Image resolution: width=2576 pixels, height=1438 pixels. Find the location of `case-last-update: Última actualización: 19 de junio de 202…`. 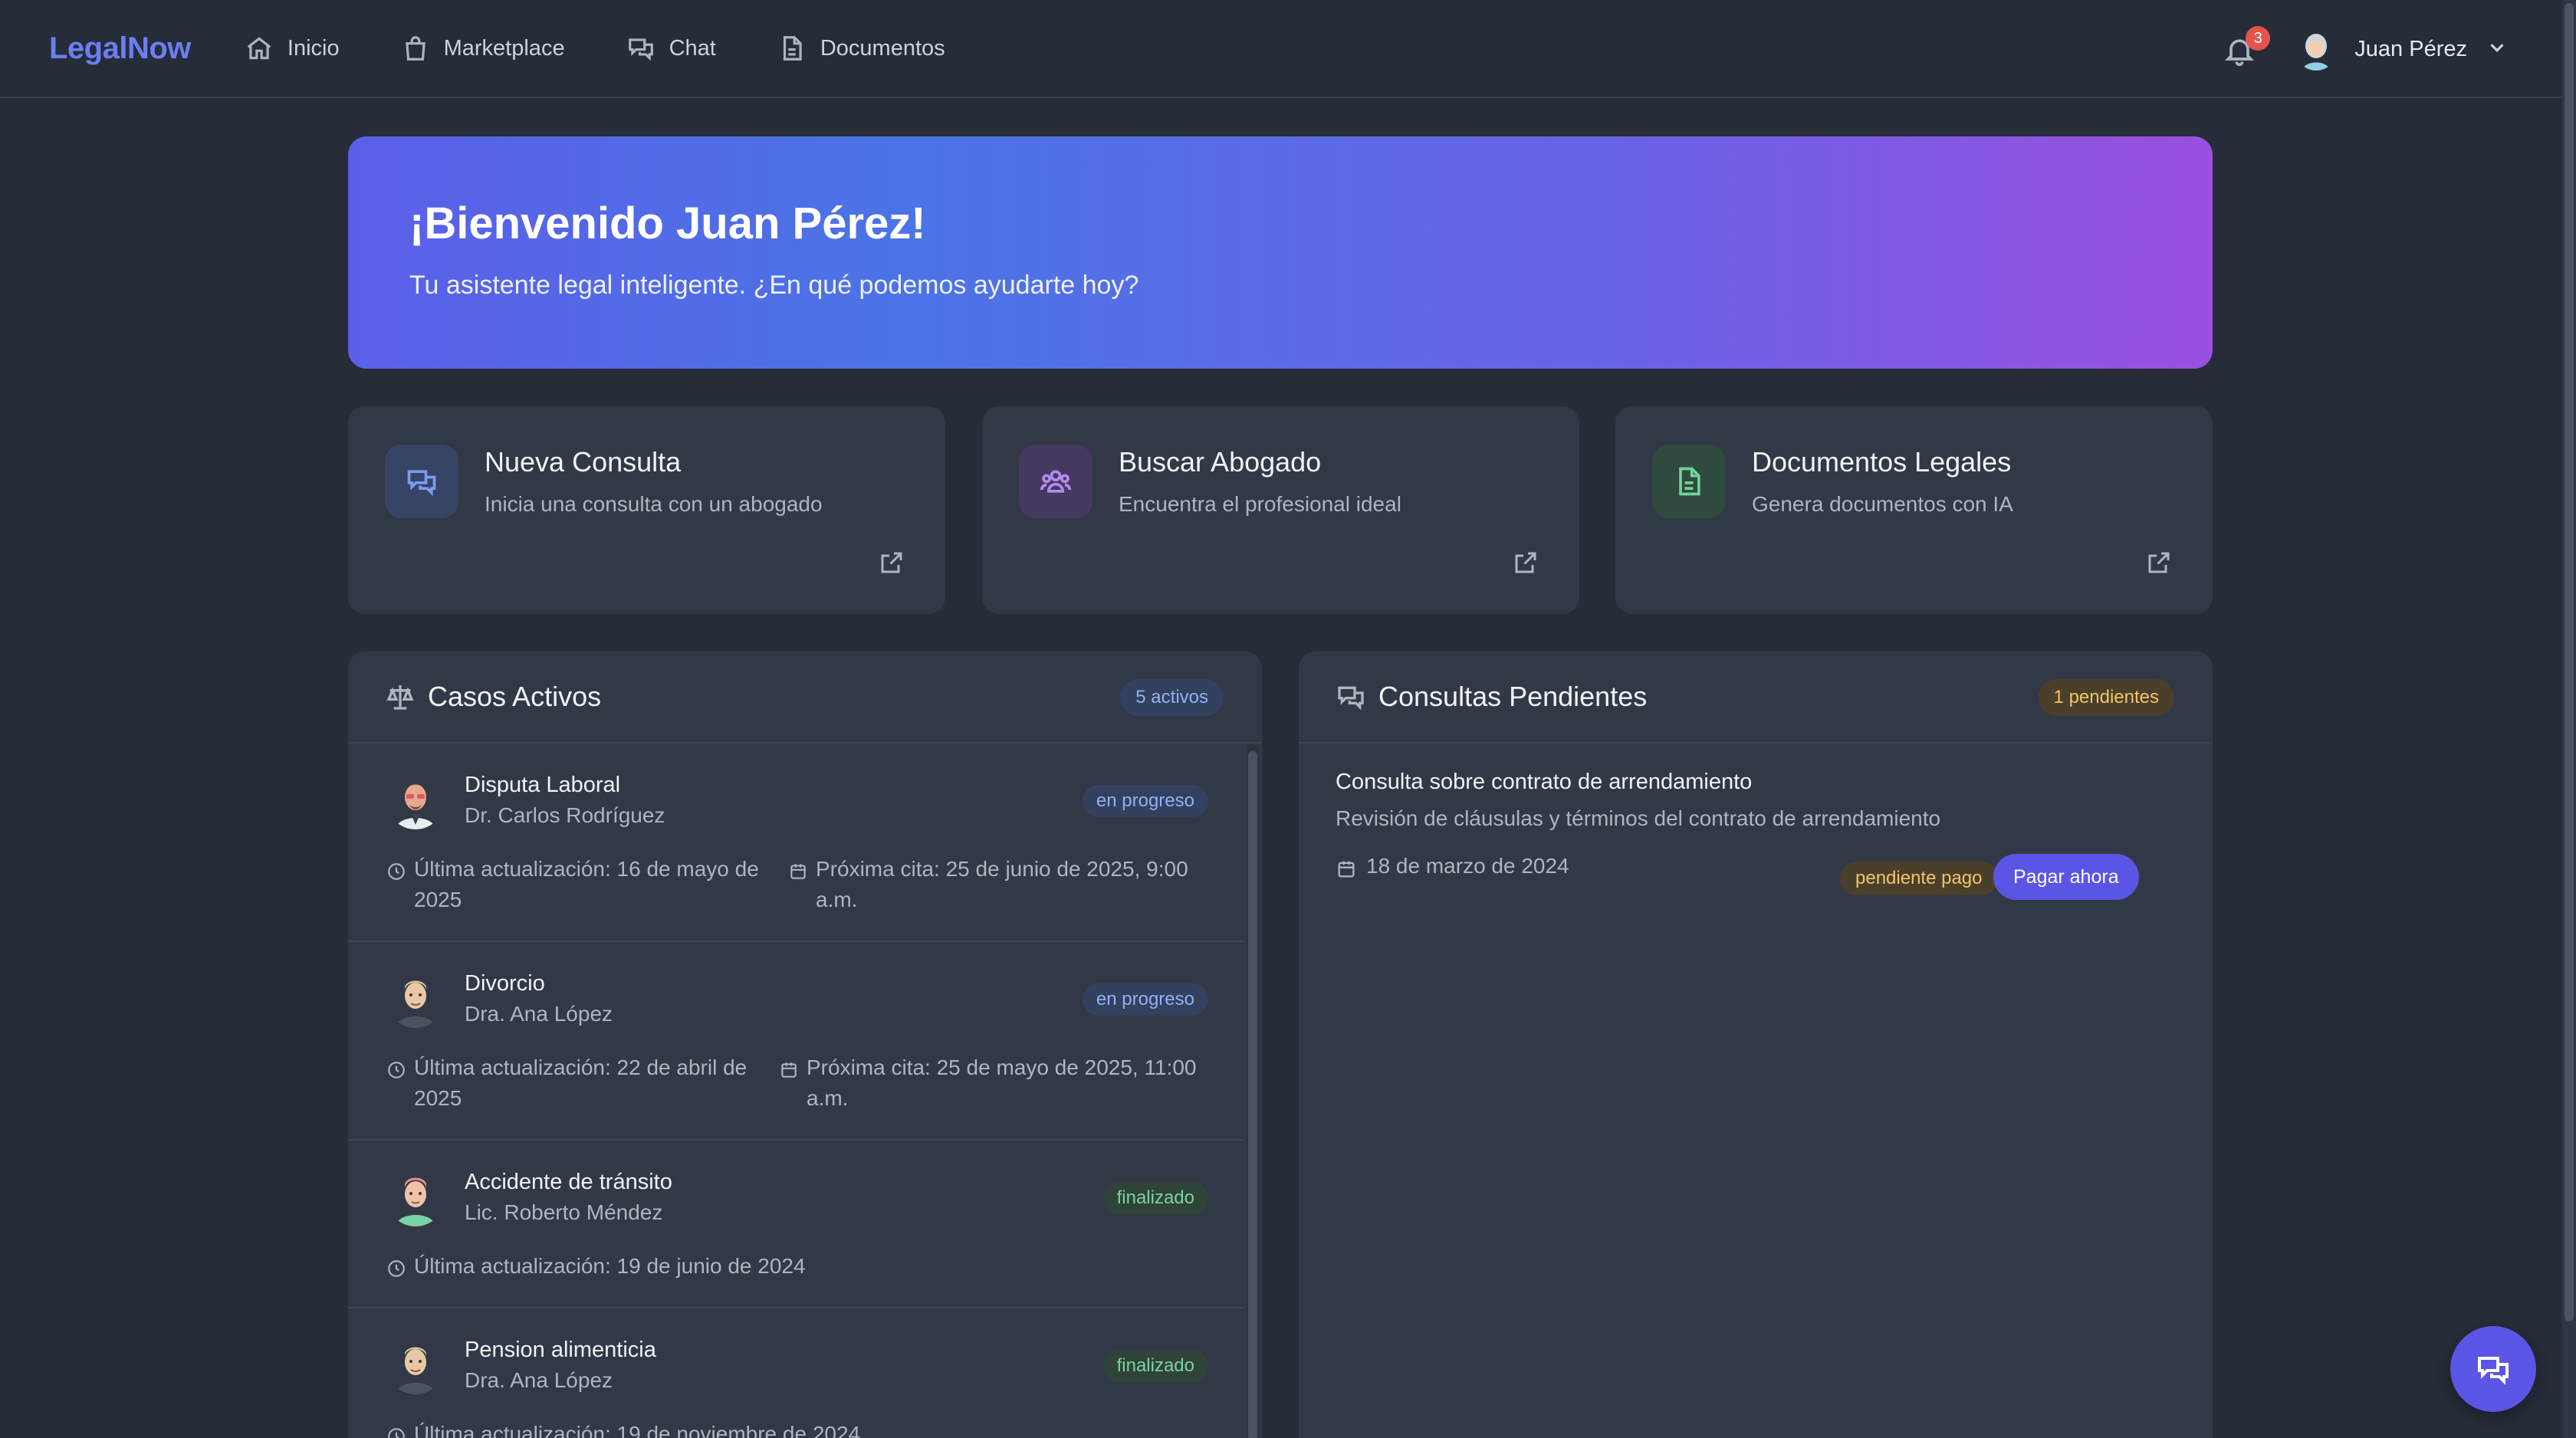

case-last-update: Última actualización: 19 de junio de 202… is located at coordinates (693, 1266).